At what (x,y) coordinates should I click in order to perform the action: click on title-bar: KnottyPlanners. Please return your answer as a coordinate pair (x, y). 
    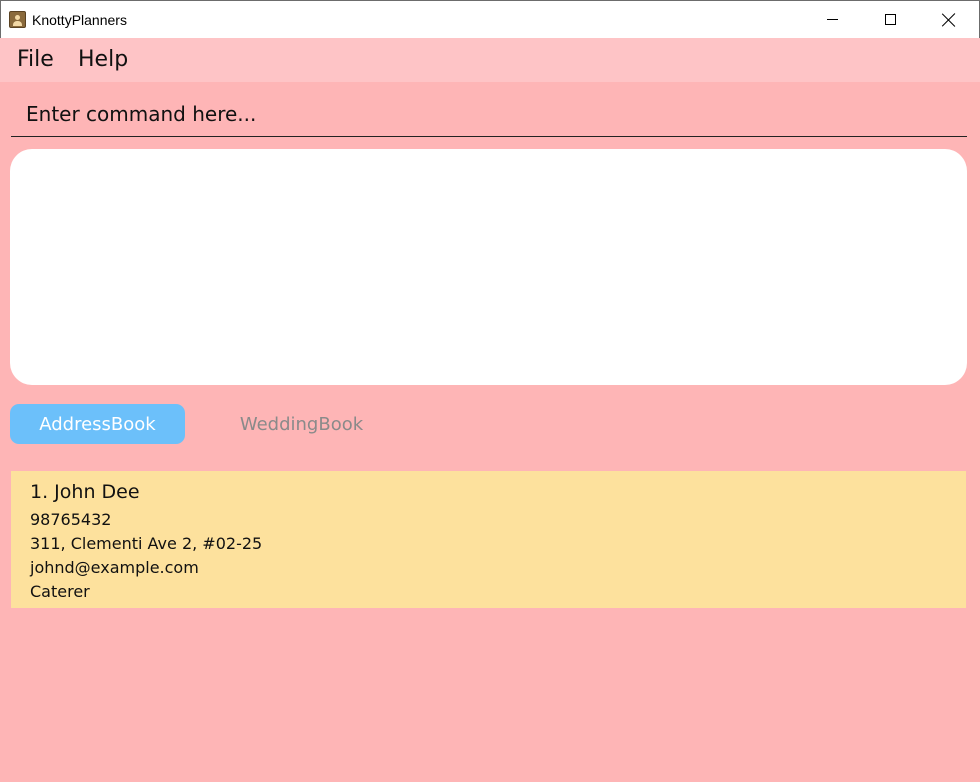
    Looking at the image, I should click on (490, 19).